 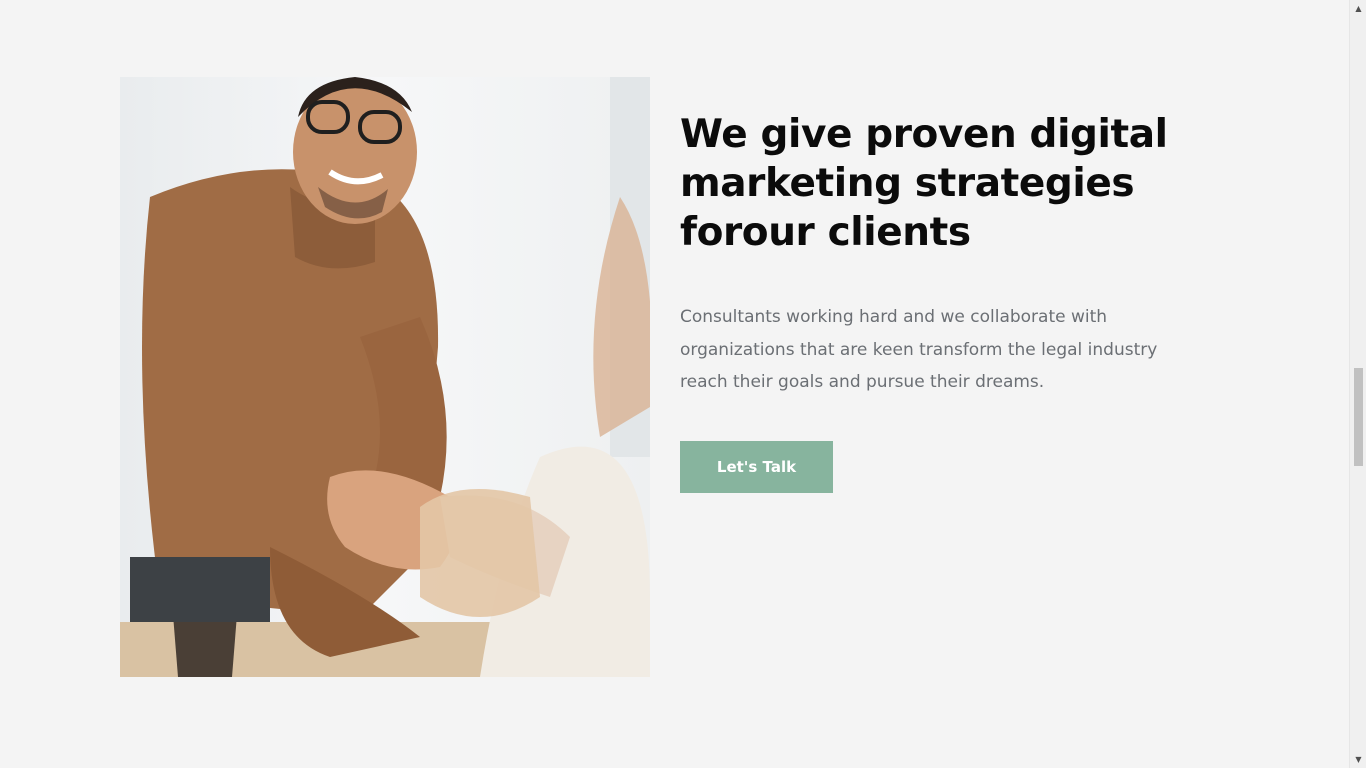 I want to click on scrollbar-thumb, so click(x=1358, y=417).